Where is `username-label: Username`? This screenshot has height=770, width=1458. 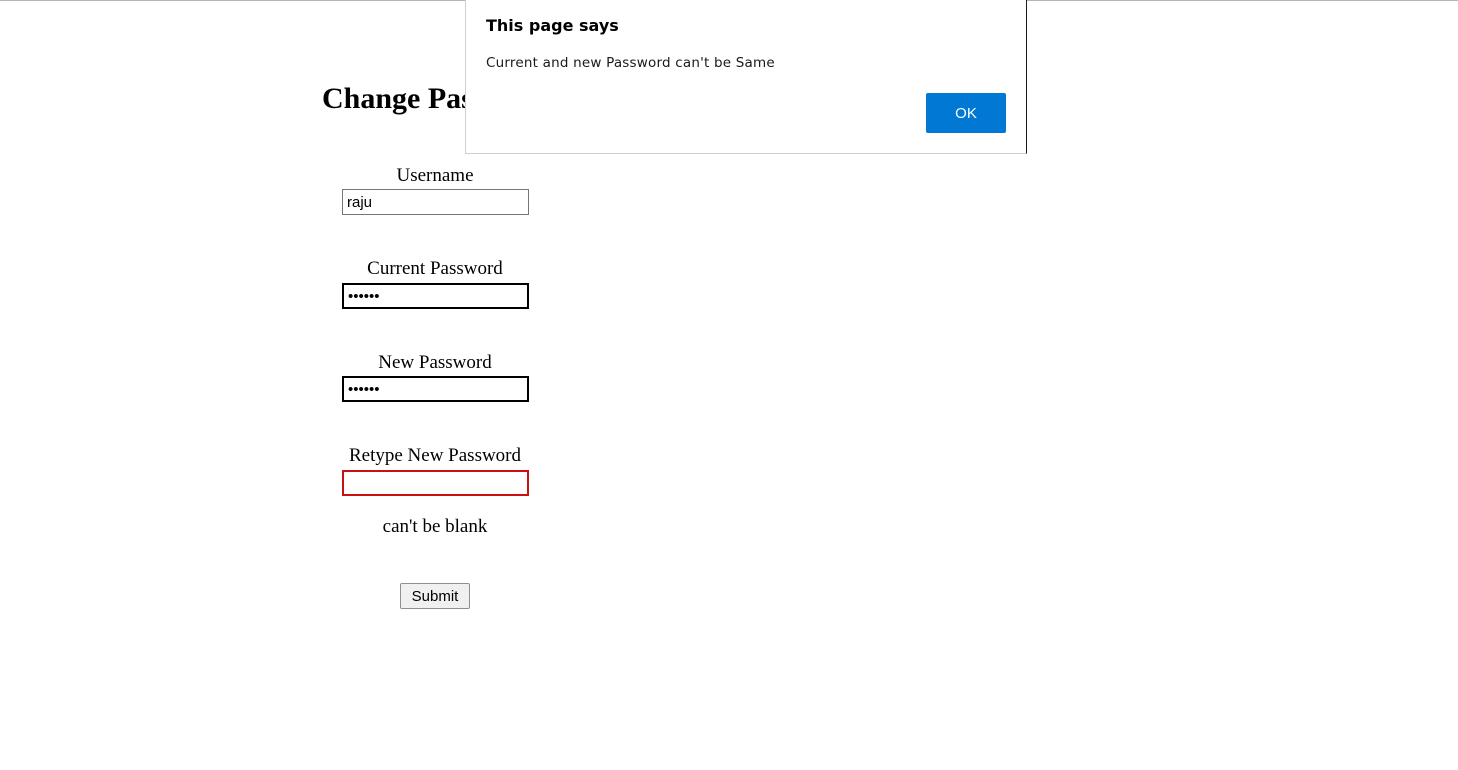
username-label: Username is located at coordinates (435, 175).